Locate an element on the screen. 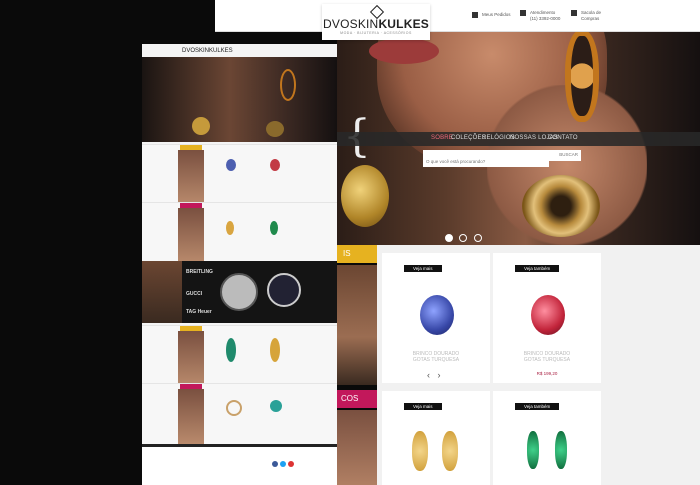 This screenshot has height=485, width=700. section-label-text: COS is located at coordinates (350, 398).